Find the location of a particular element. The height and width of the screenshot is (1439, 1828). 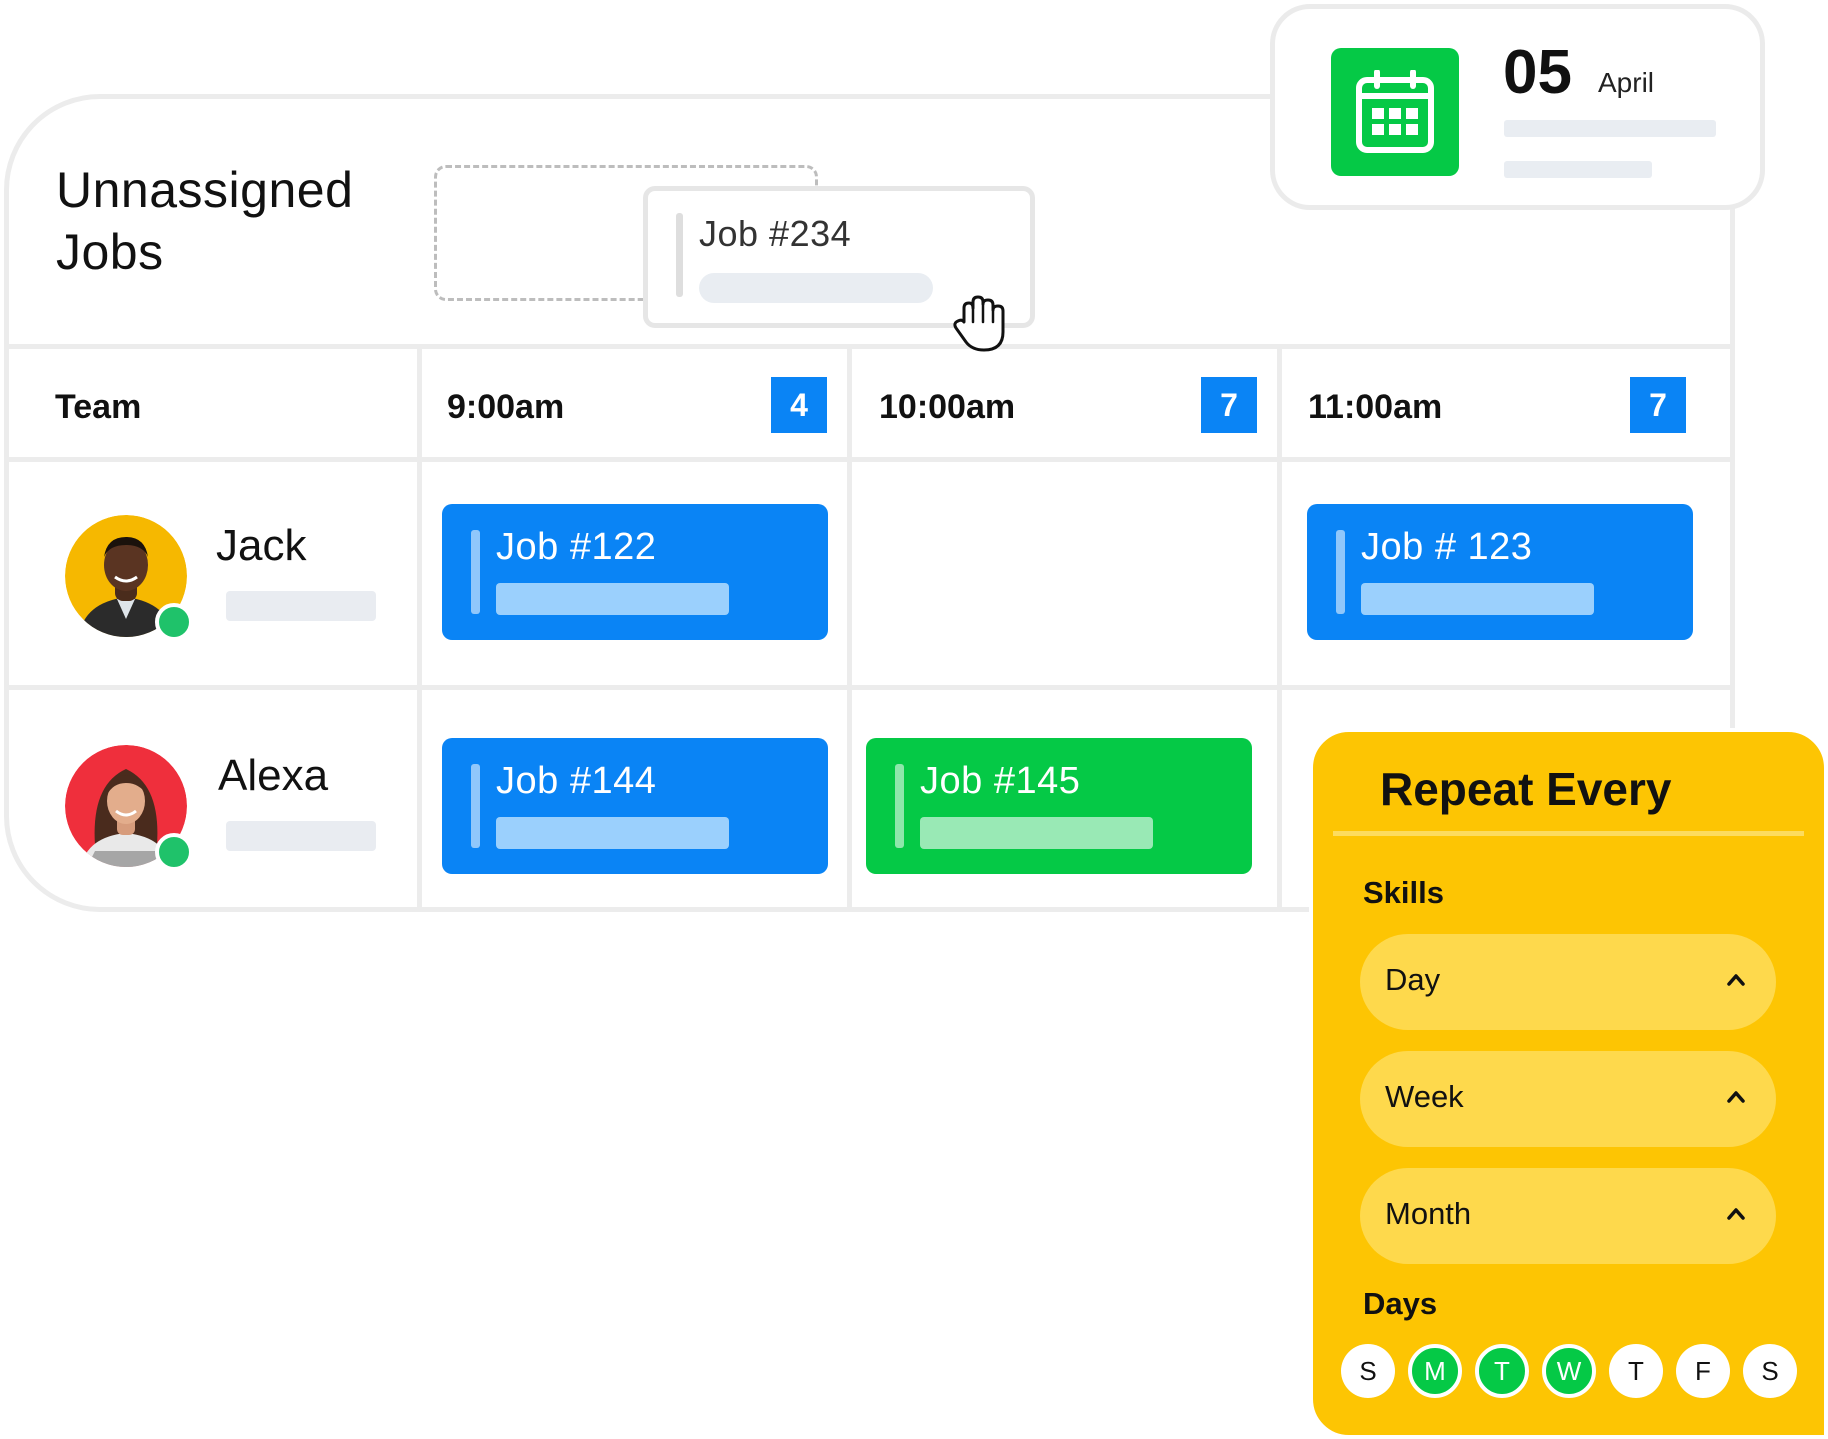

repeat-option-week: Week is located at coordinates (1568, 1099).